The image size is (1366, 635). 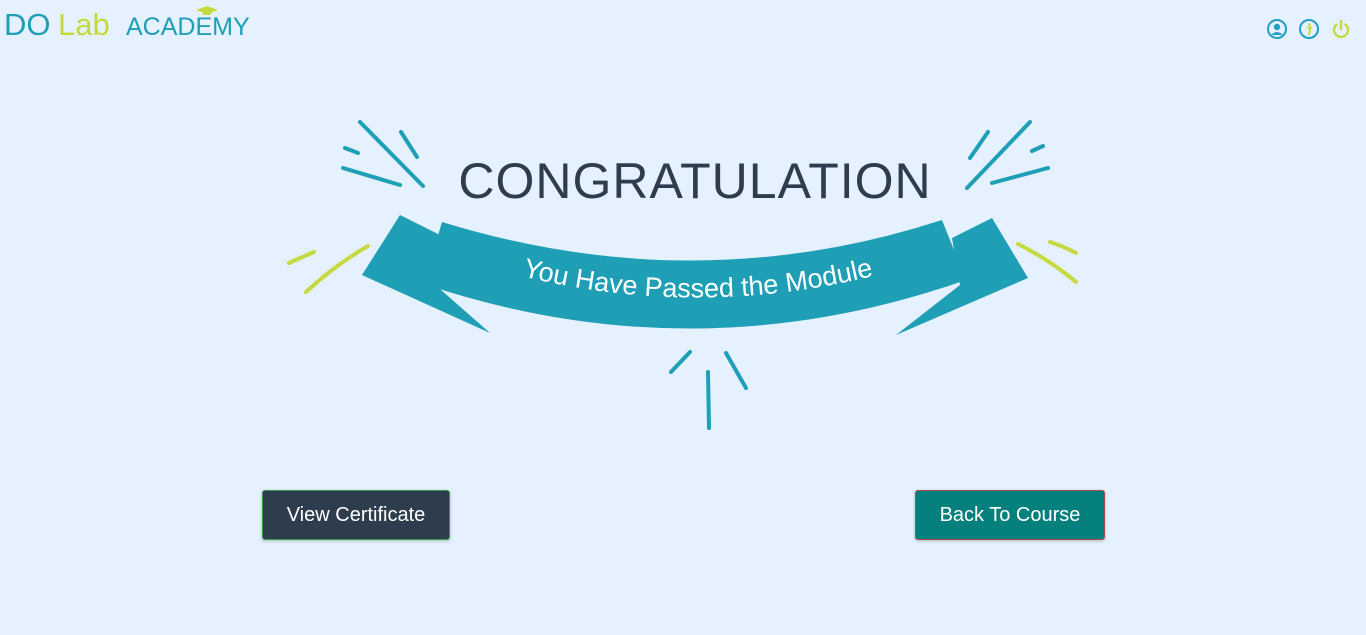 What do you see at coordinates (1277, 29) in the screenshot?
I see `user-icon` at bounding box center [1277, 29].